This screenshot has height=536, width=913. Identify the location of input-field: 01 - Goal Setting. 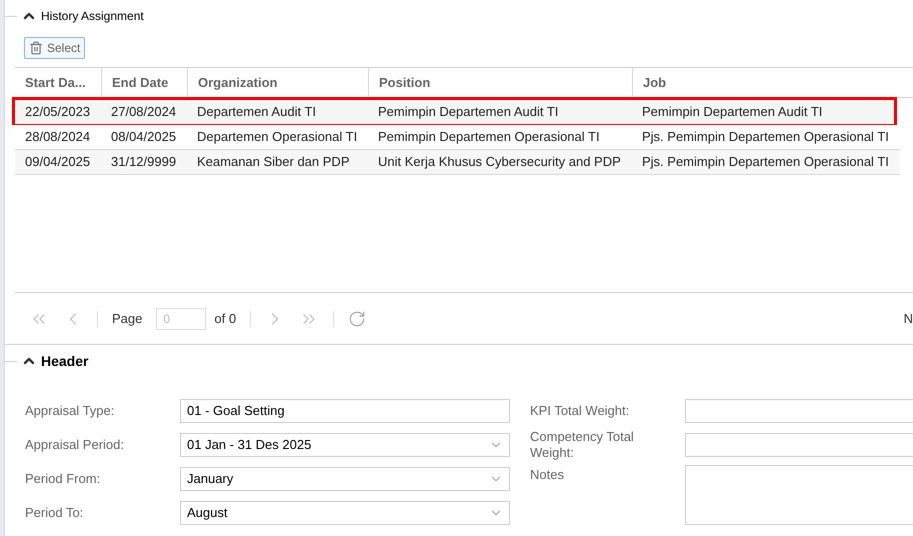
(345, 411).